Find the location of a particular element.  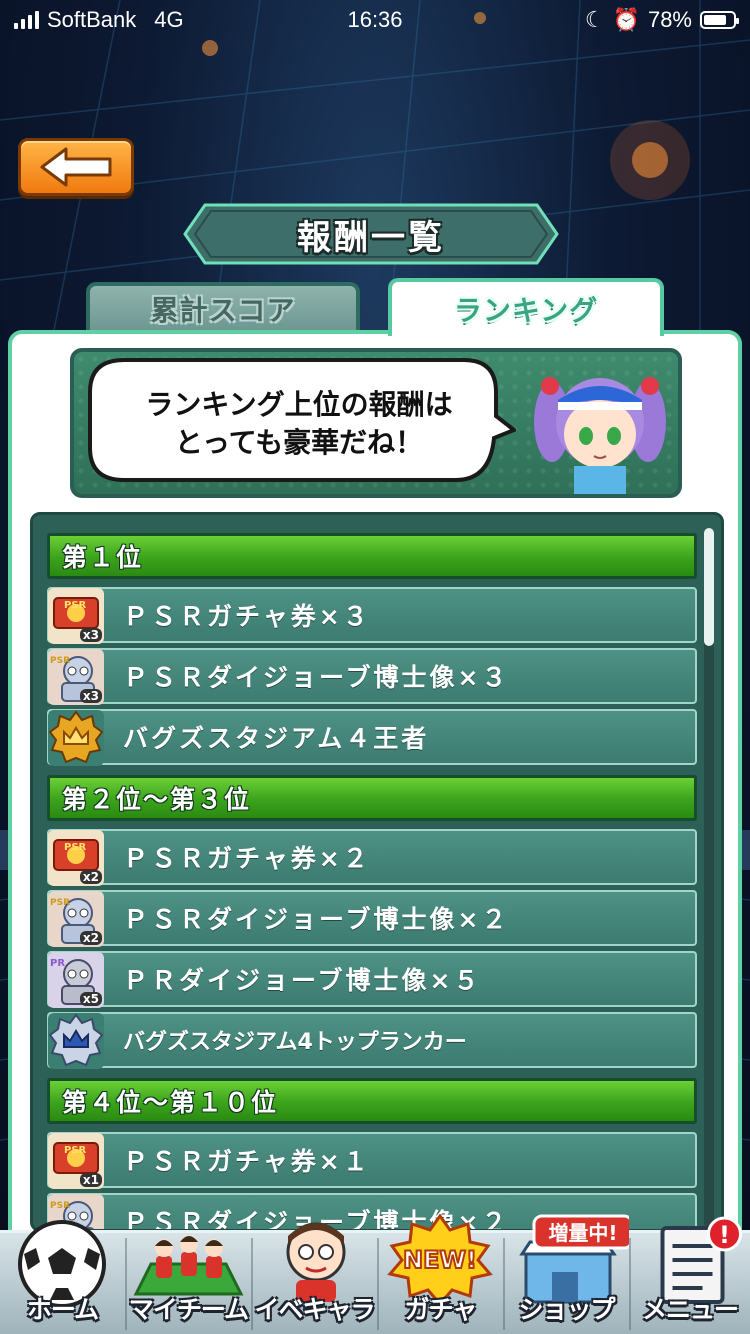

reward-row: PR x5 ＰＲダイジョーブ博士像×５ is located at coordinates (372, 979).